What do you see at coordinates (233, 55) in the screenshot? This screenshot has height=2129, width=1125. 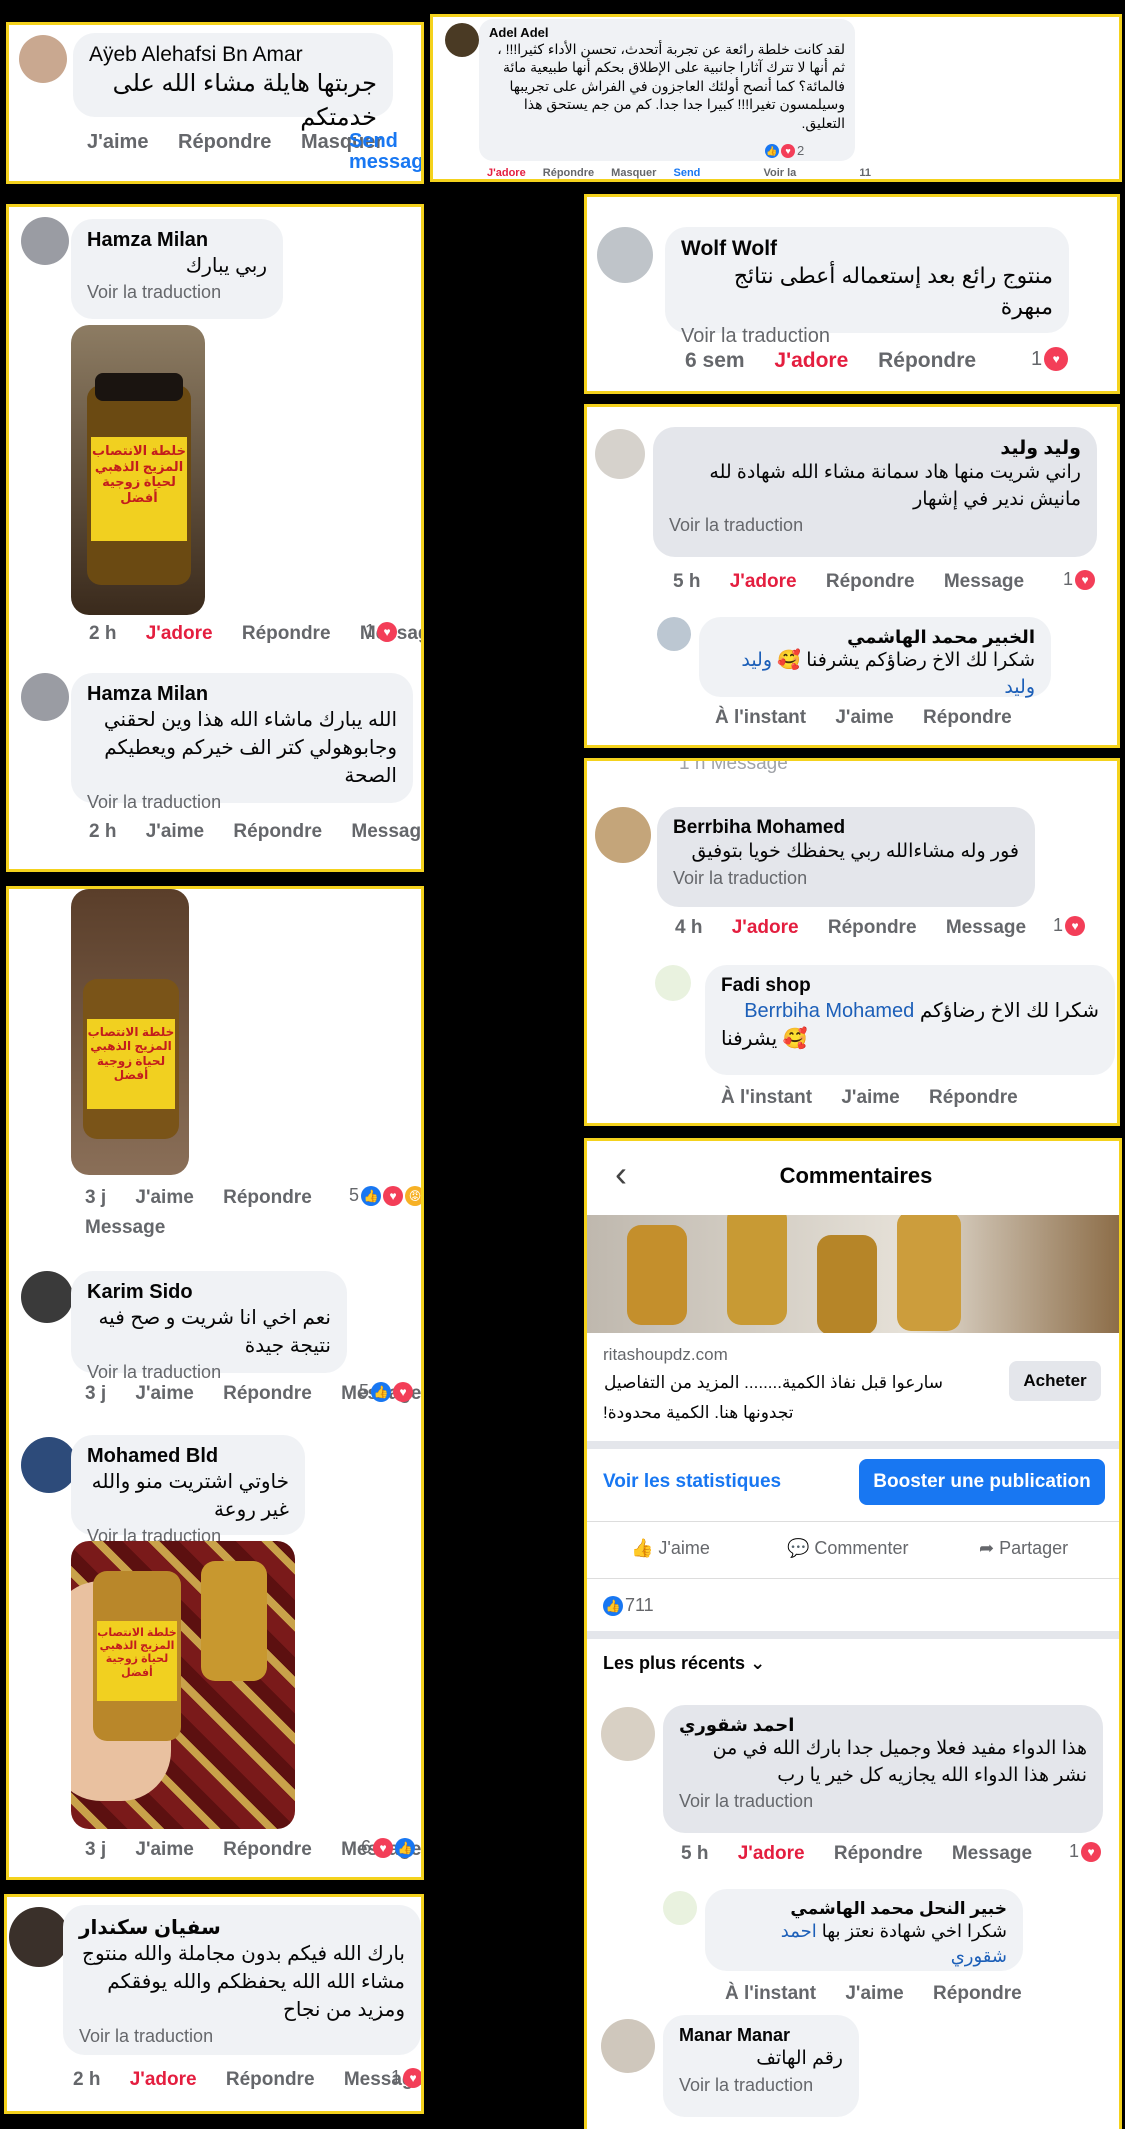 I see `commenter-name: Aÿeb Alehafsi Bn Amar` at bounding box center [233, 55].